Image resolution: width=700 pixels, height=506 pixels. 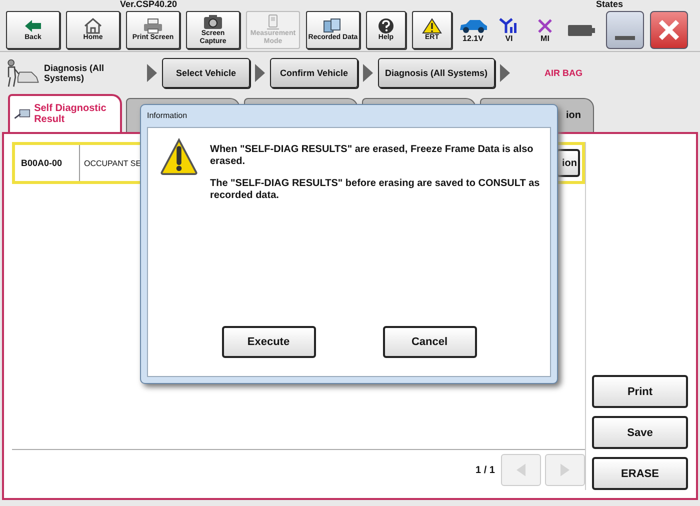 What do you see at coordinates (75, 73) in the screenshot?
I see `current-step-label: Diagnosis (All Systems)` at bounding box center [75, 73].